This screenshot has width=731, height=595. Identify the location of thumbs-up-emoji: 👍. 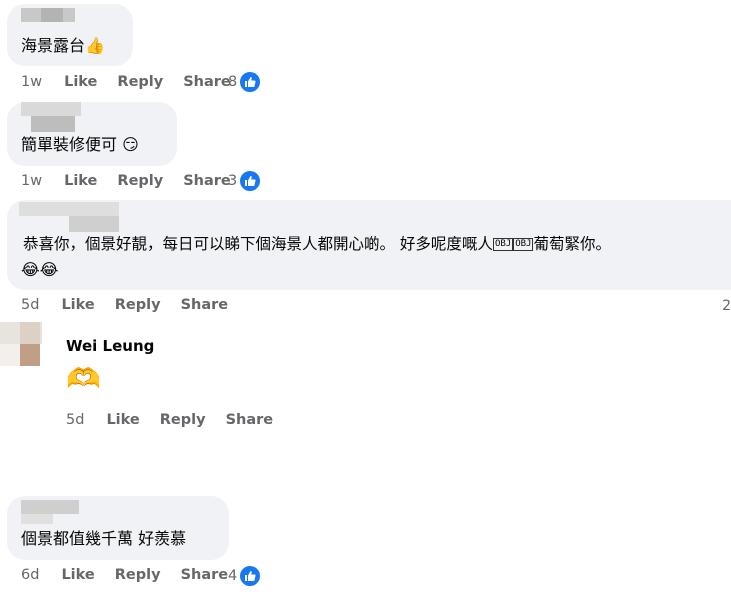
(95, 45).